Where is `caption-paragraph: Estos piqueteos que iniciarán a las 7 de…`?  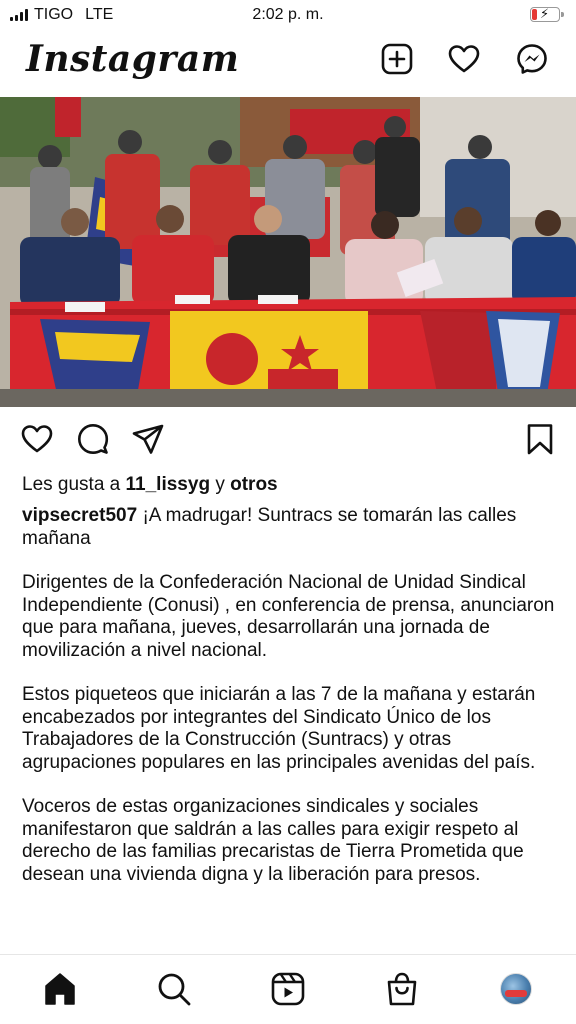 caption-paragraph: Estos piqueteos que iniciarán a las 7 de… is located at coordinates (279, 728).